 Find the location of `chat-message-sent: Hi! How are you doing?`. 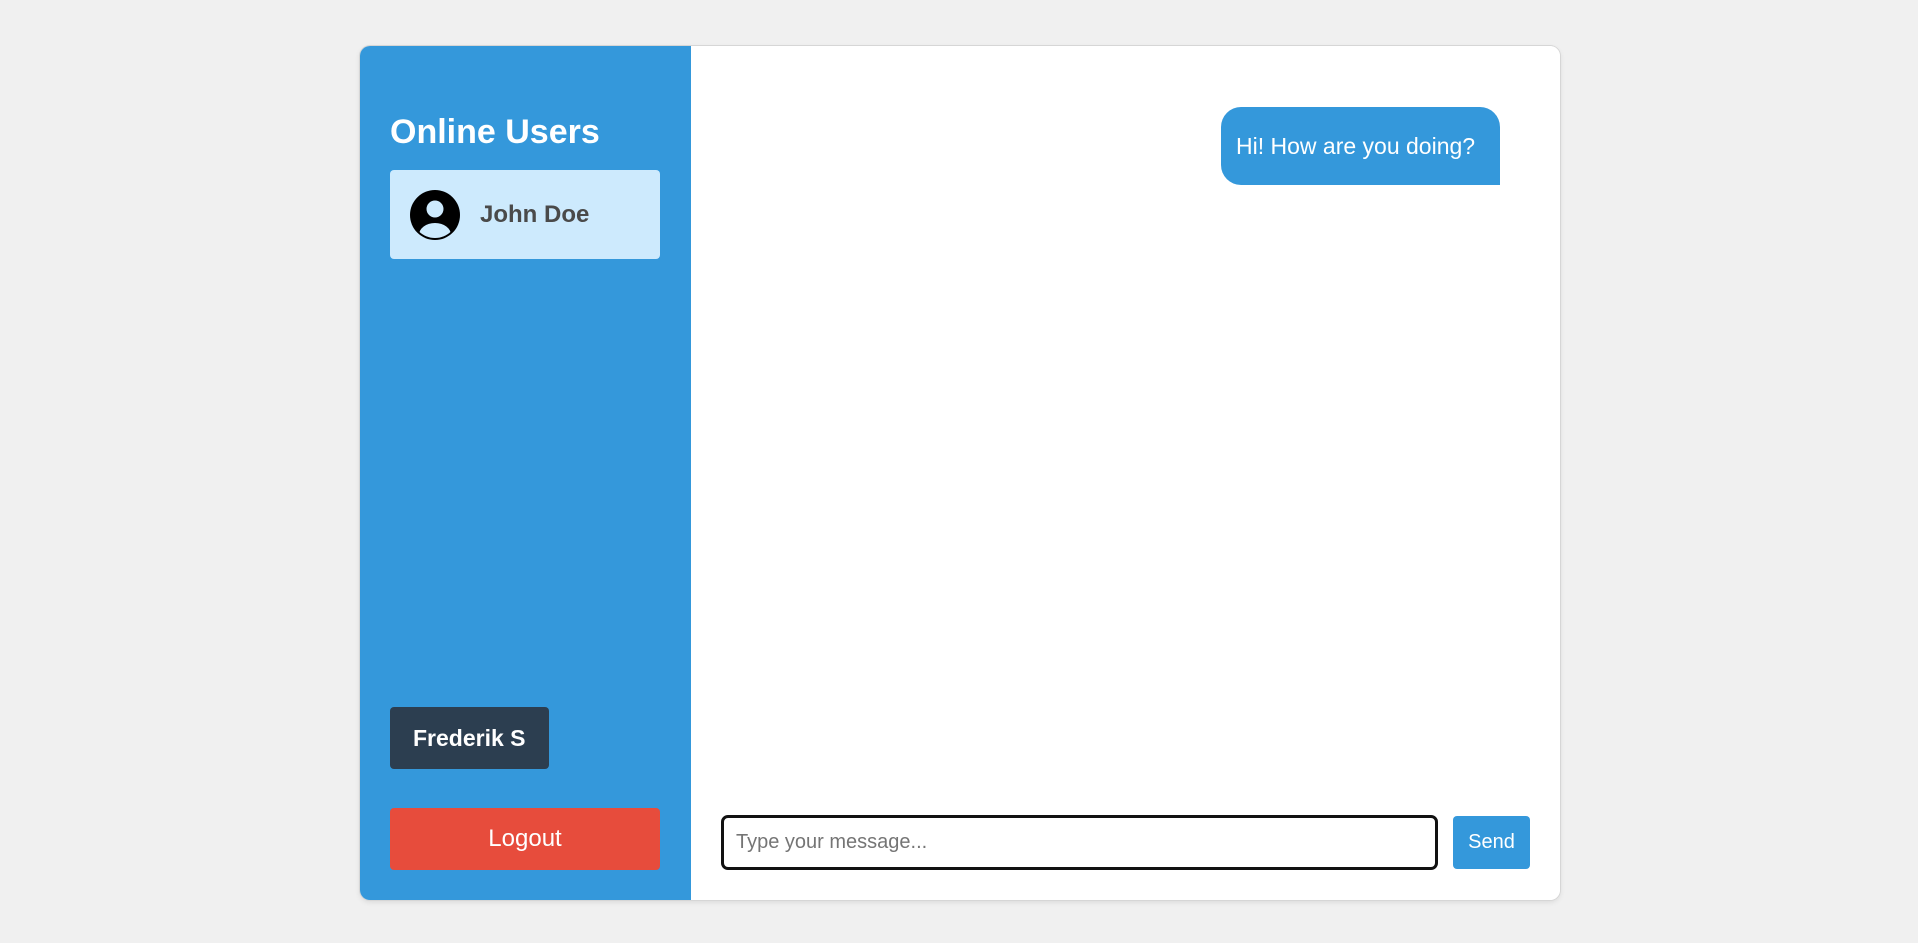

chat-message-sent: Hi! How are you doing? is located at coordinates (1360, 146).